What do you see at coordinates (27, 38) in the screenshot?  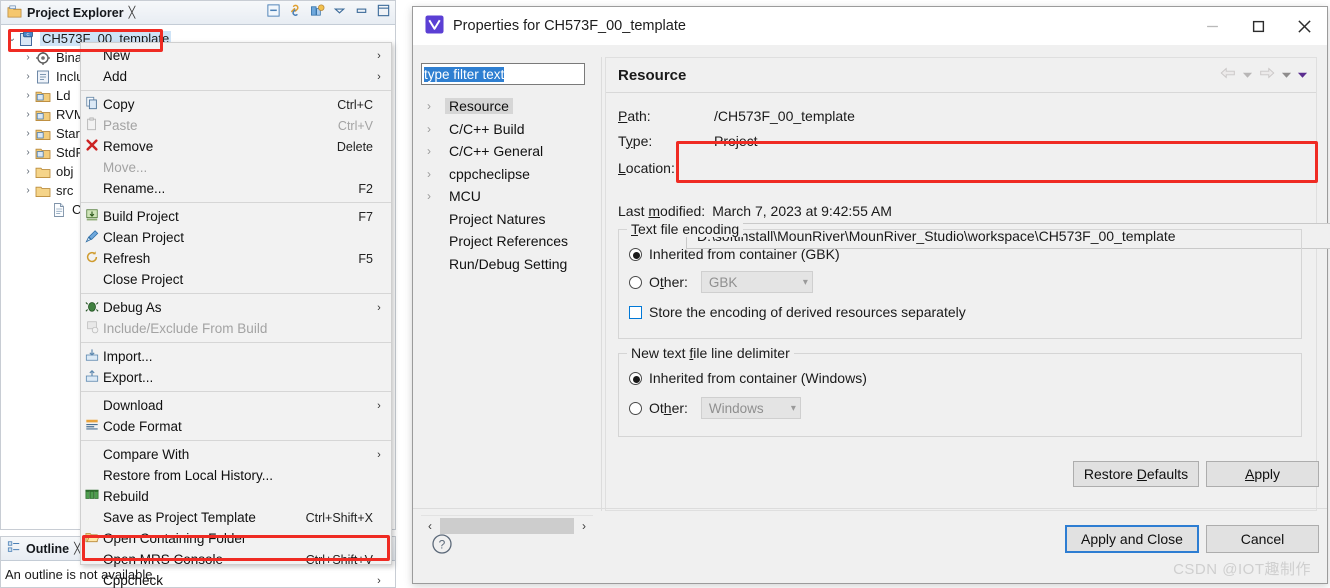 I see `c-project-icon: C` at bounding box center [27, 38].